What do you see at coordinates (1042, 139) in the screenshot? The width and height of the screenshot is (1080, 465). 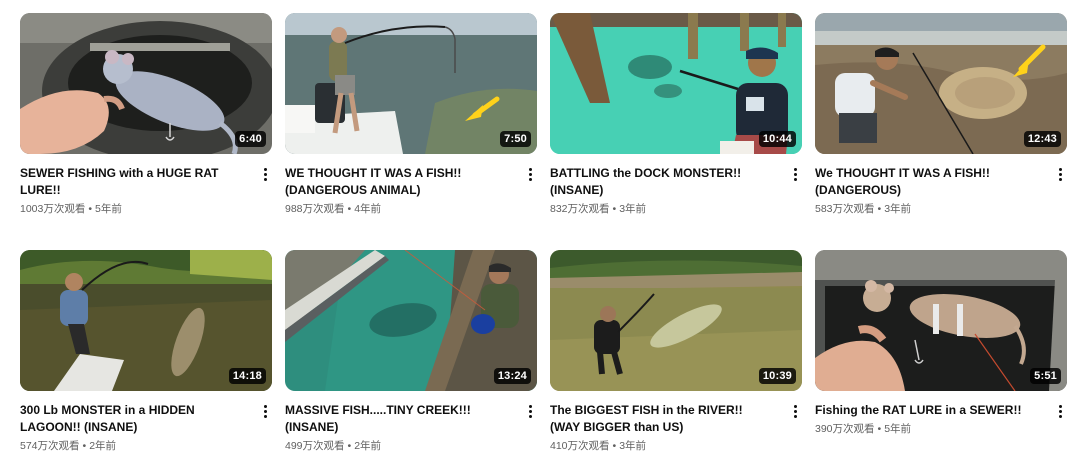 I see `duration-badge: 12:43` at bounding box center [1042, 139].